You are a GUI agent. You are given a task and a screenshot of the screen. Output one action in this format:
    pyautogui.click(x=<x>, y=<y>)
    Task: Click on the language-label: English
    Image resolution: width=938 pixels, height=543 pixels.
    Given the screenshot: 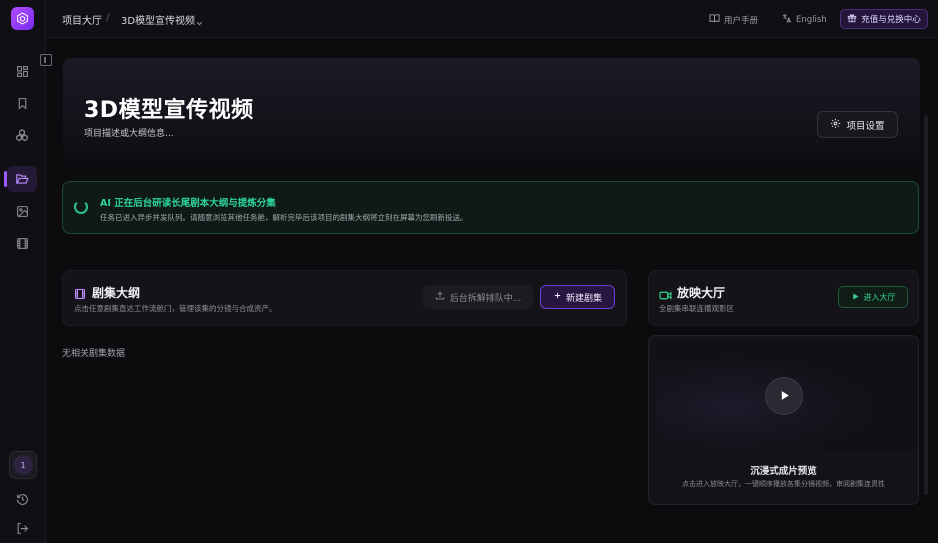 What is the action you would take?
    pyautogui.click(x=811, y=20)
    